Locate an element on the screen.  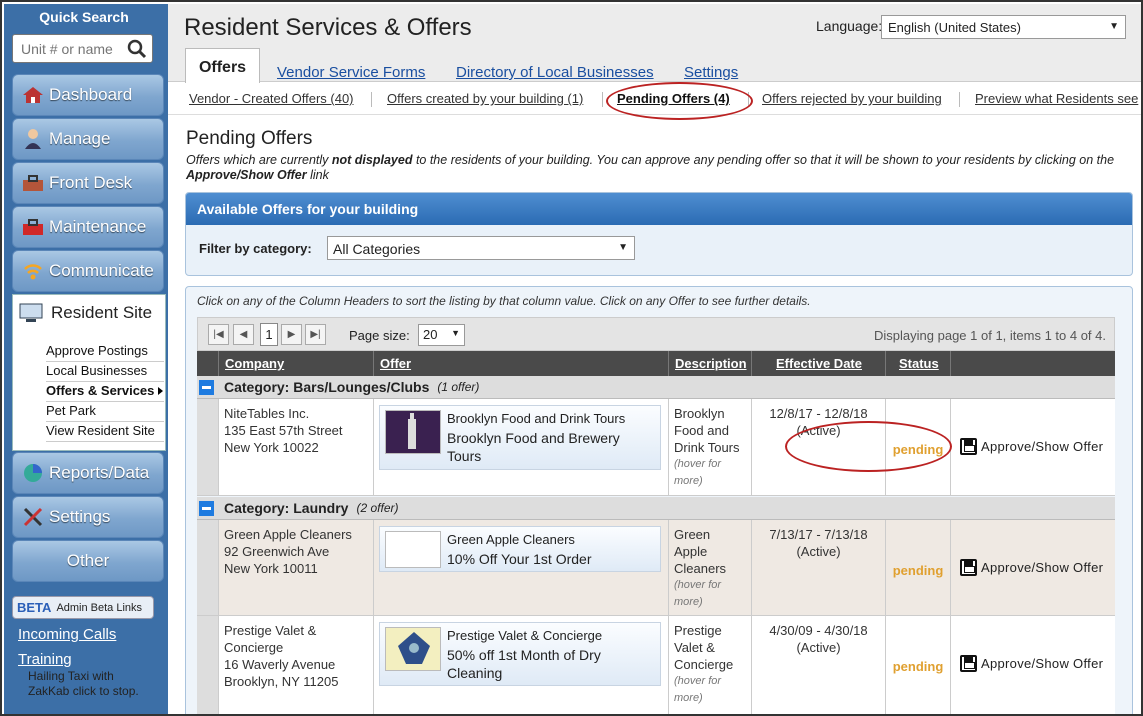
nav-communicate: Communicate is located at coordinates (88, 271).